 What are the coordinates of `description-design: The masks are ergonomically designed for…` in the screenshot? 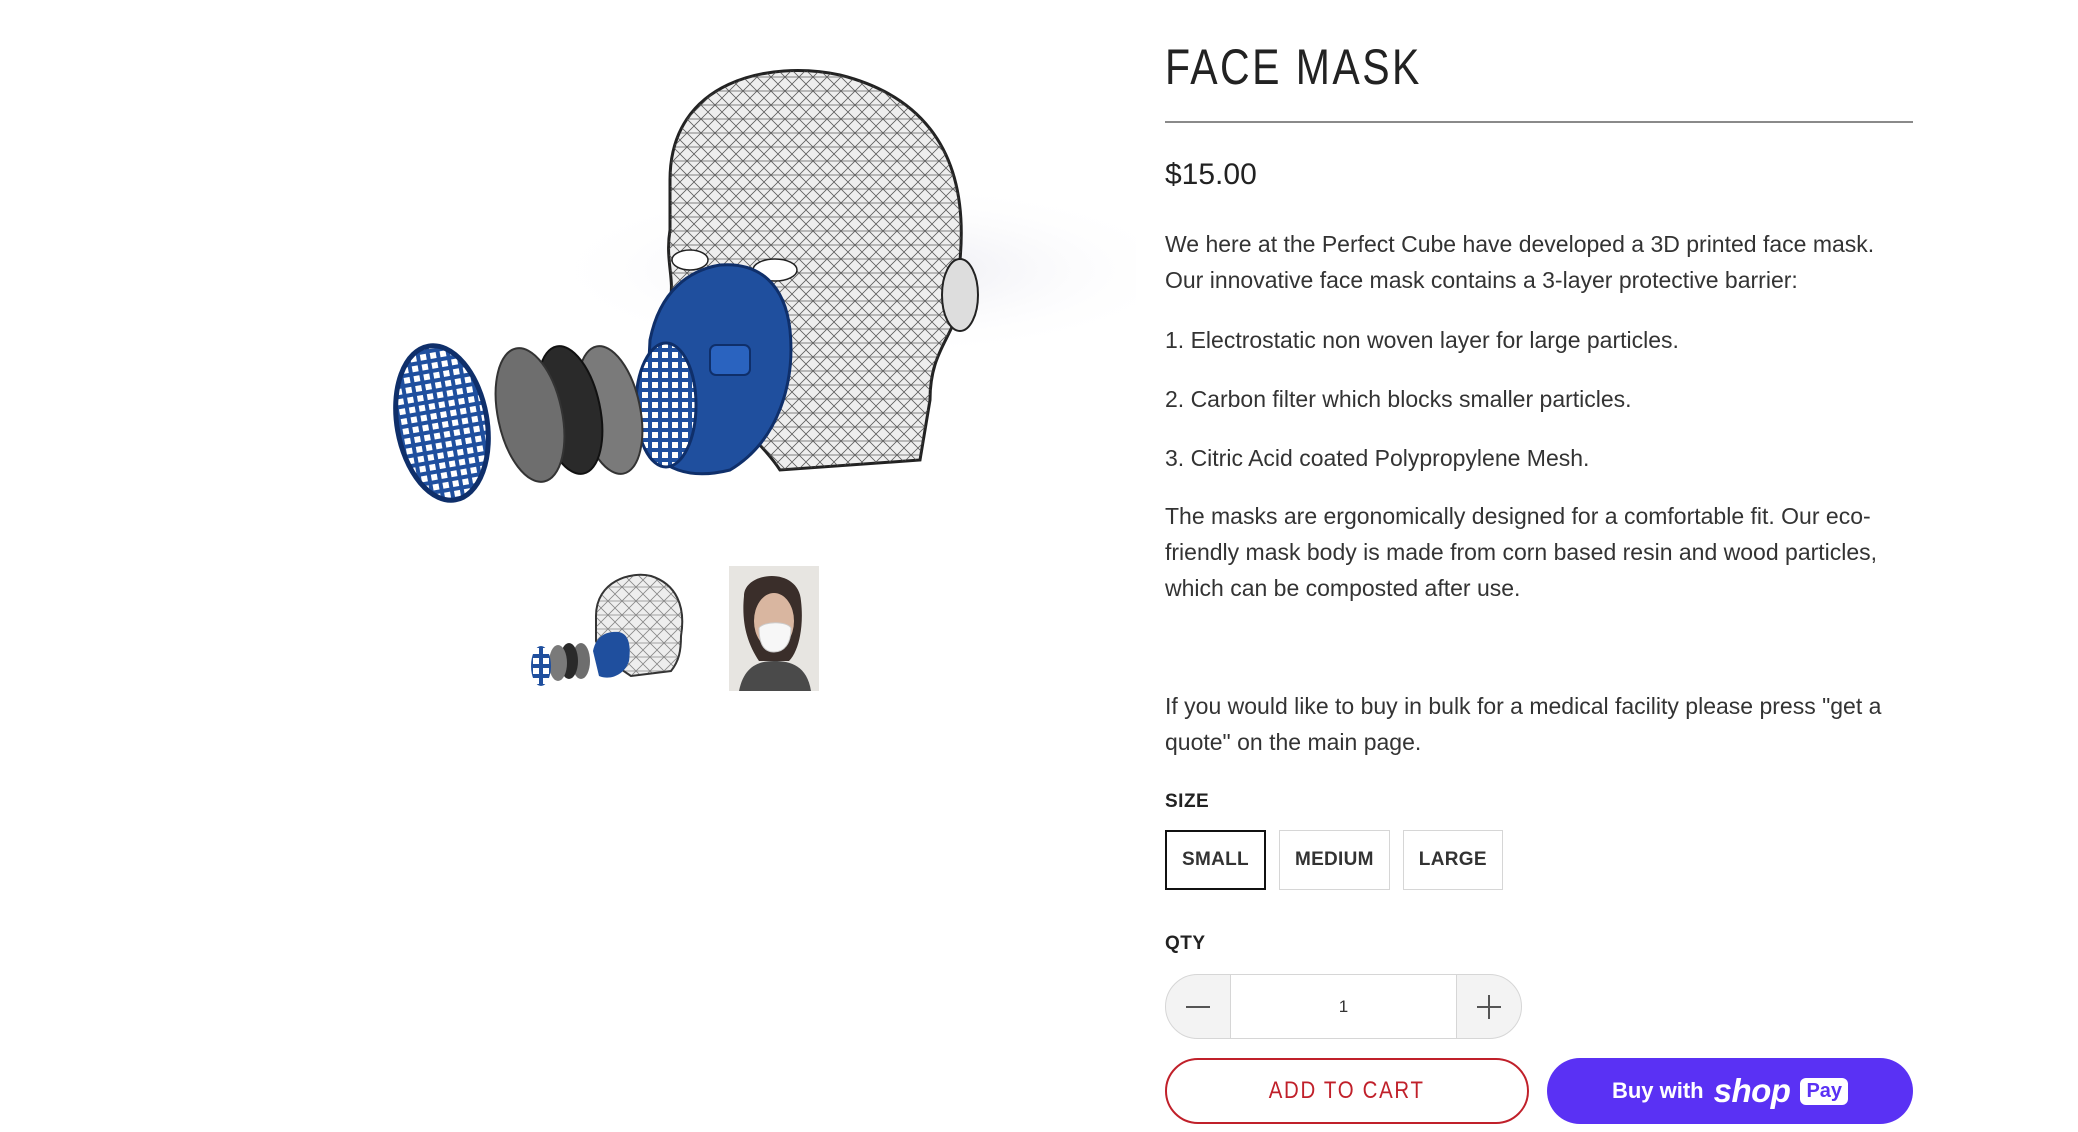 It's located at (1521, 552).